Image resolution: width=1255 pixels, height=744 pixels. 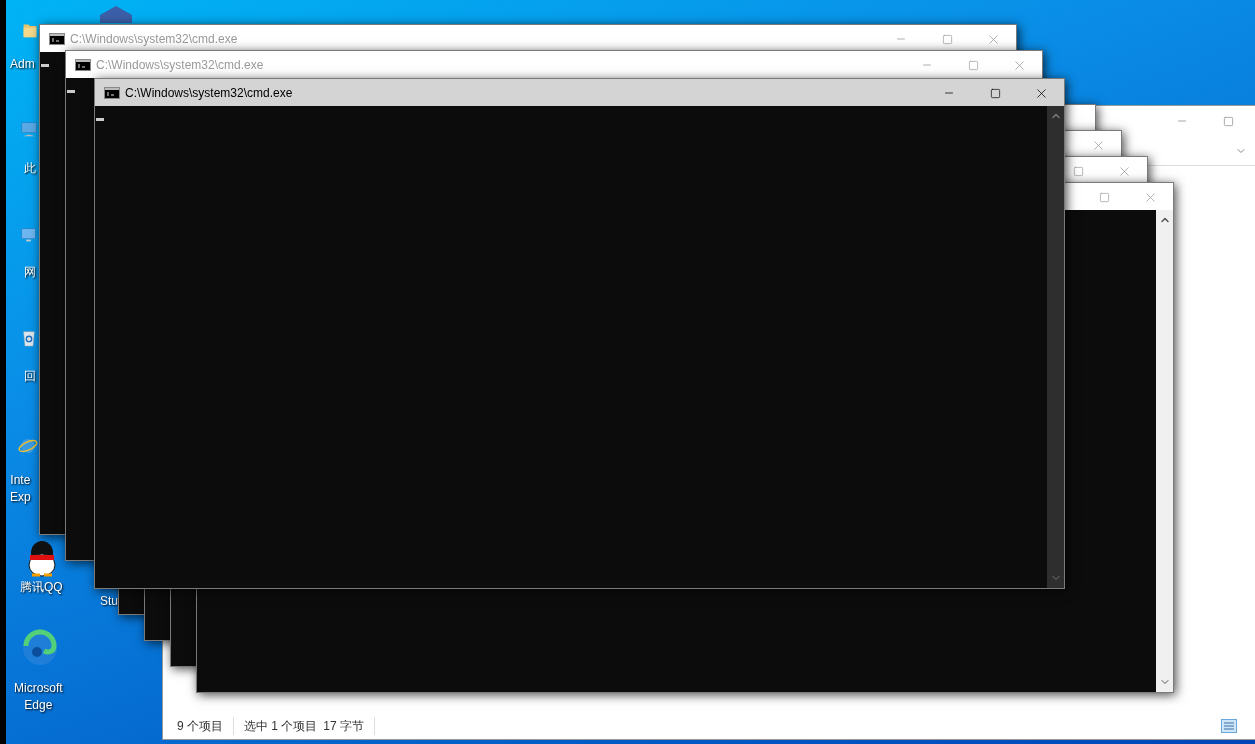 What do you see at coordinates (22, 64) in the screenshot?
I see `desktop-icon-label: Adm` at bounding box center [22, 64].